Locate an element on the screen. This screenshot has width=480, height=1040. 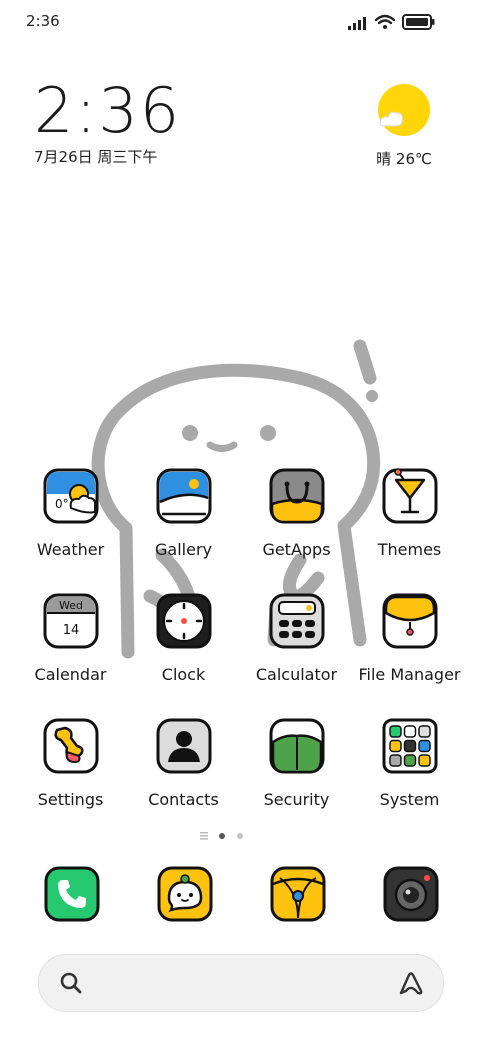
browser-icon is located at coordinates (298, 894).